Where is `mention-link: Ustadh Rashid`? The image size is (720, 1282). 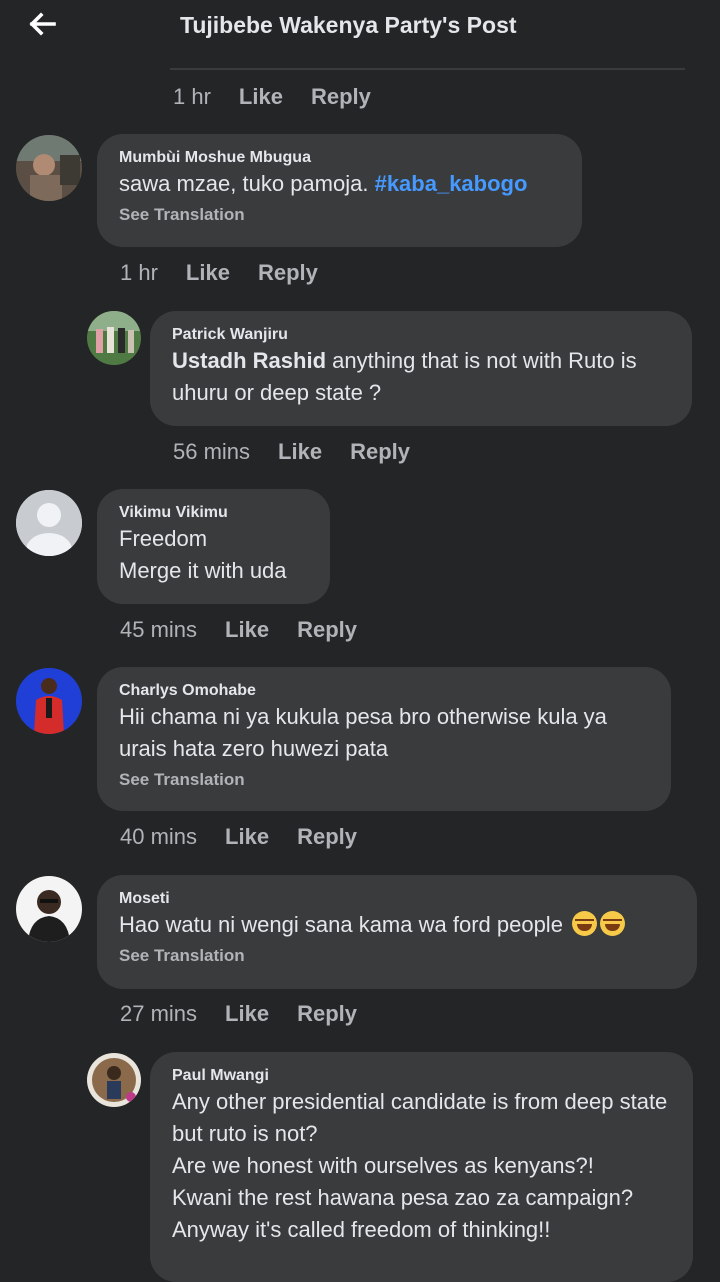 mention-link: Ustadh Rashid is located at coordinates (249, 360).